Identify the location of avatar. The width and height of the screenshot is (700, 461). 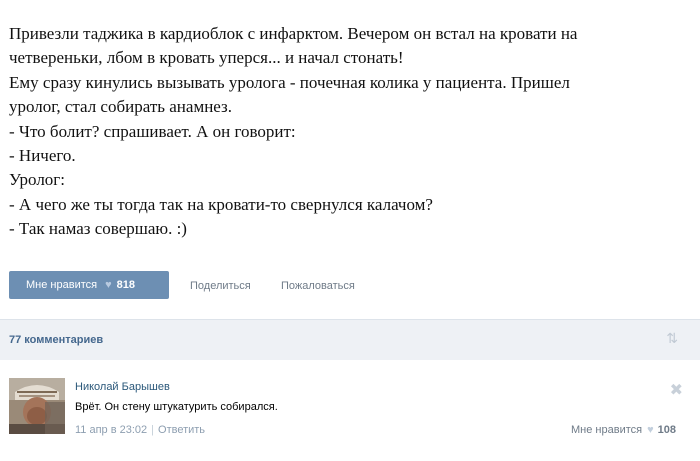
(37, 406).